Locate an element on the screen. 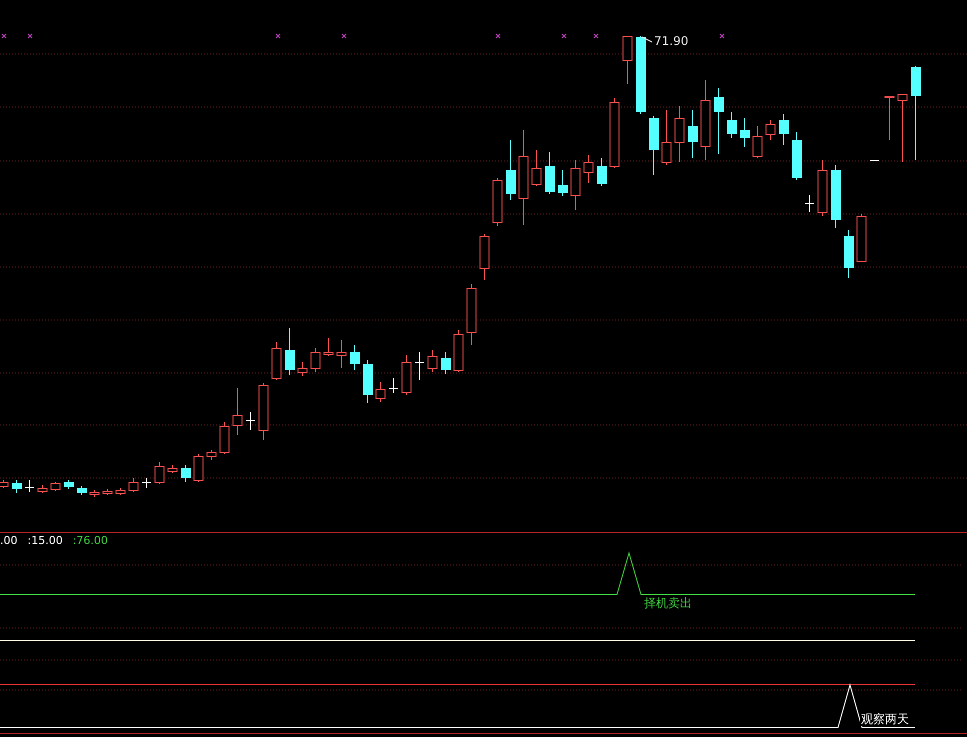  signal-label: 择机卖出 is located at coordinates (668, 603).